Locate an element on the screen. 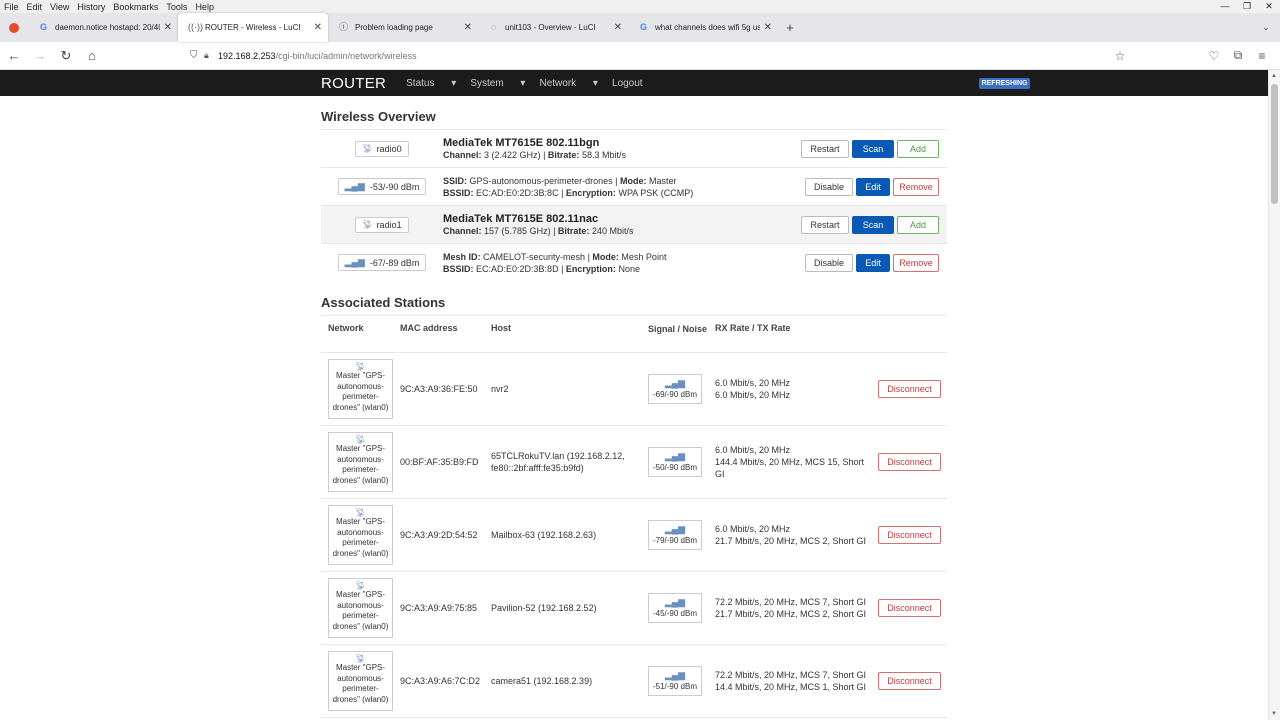 The image size is (1280, 720). scroll-up-icon: ▲ is located at coordinates (1274, 76).